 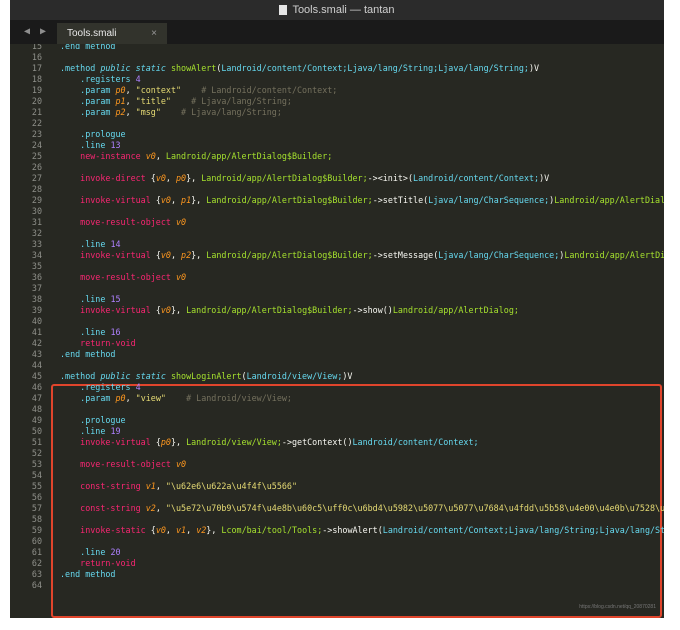 I want to click on code-line: 30, so click(x=337, y=211).